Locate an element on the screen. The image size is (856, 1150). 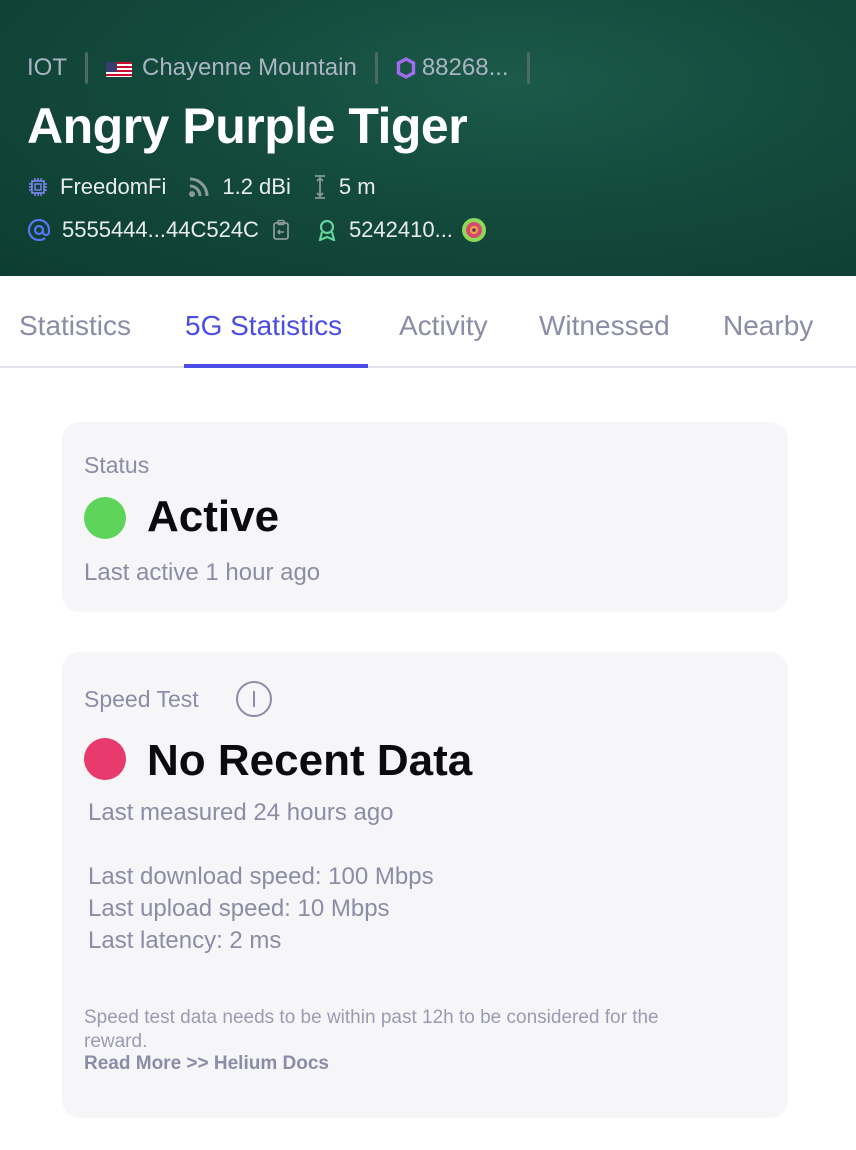
speed-test-value: No Recent Data is located at coordinates (310, 760).